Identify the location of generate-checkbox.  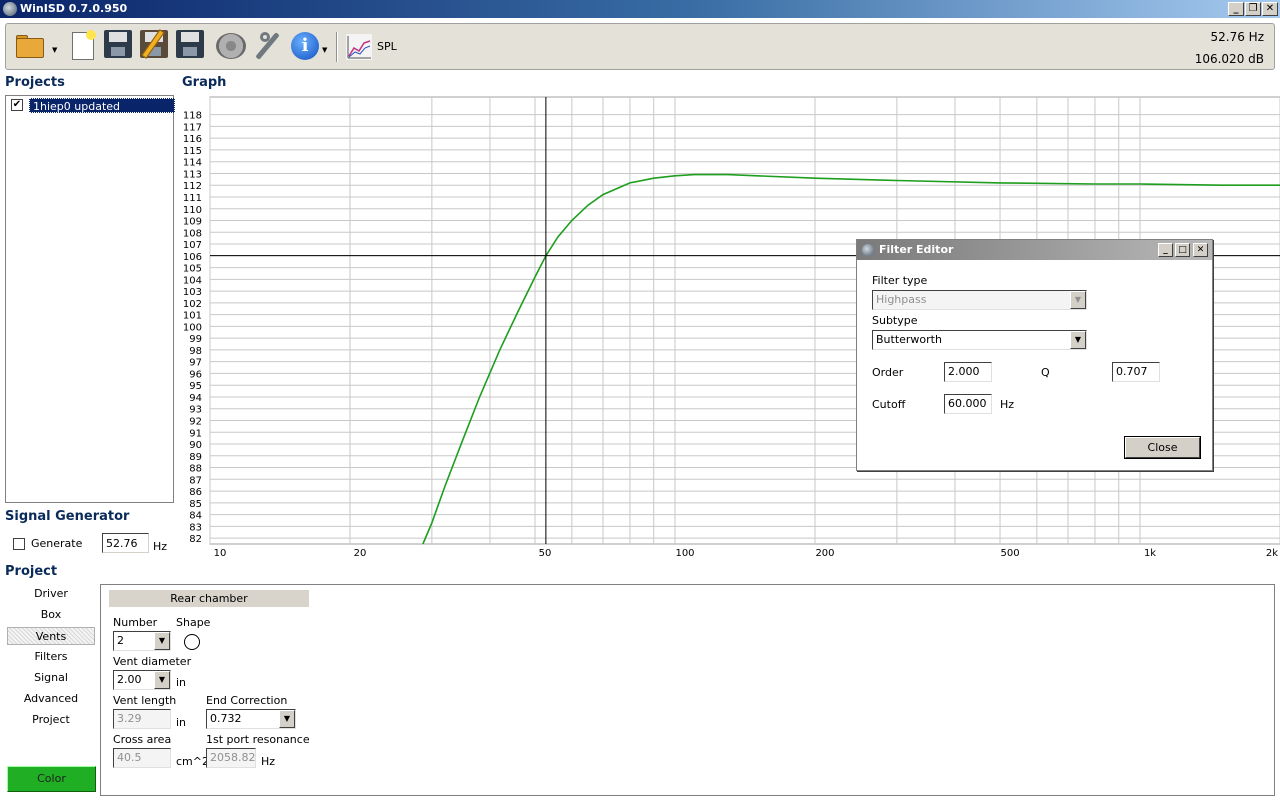
(19, 544).